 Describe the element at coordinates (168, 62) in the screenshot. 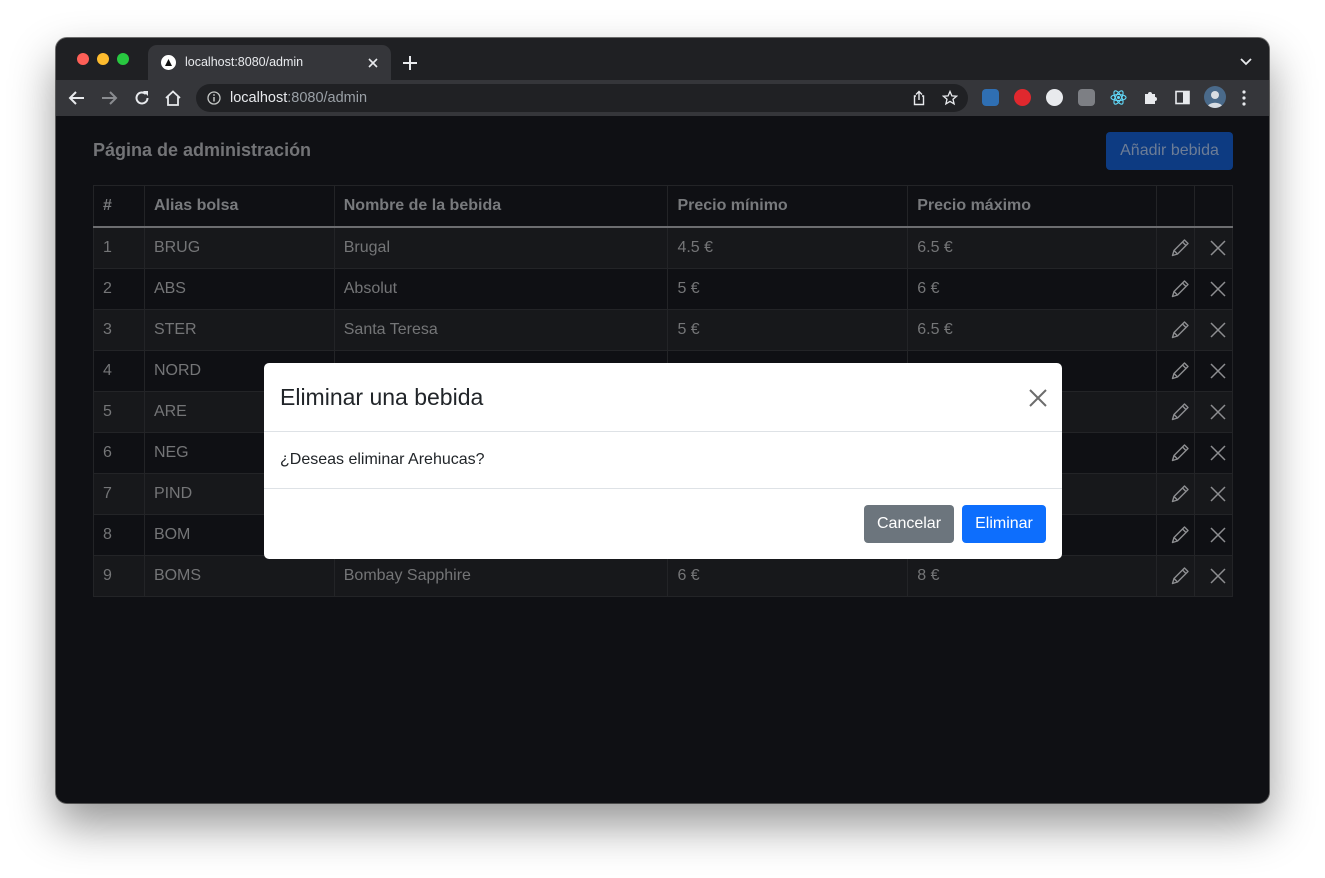

I see `site-favicon-icon` at that location.